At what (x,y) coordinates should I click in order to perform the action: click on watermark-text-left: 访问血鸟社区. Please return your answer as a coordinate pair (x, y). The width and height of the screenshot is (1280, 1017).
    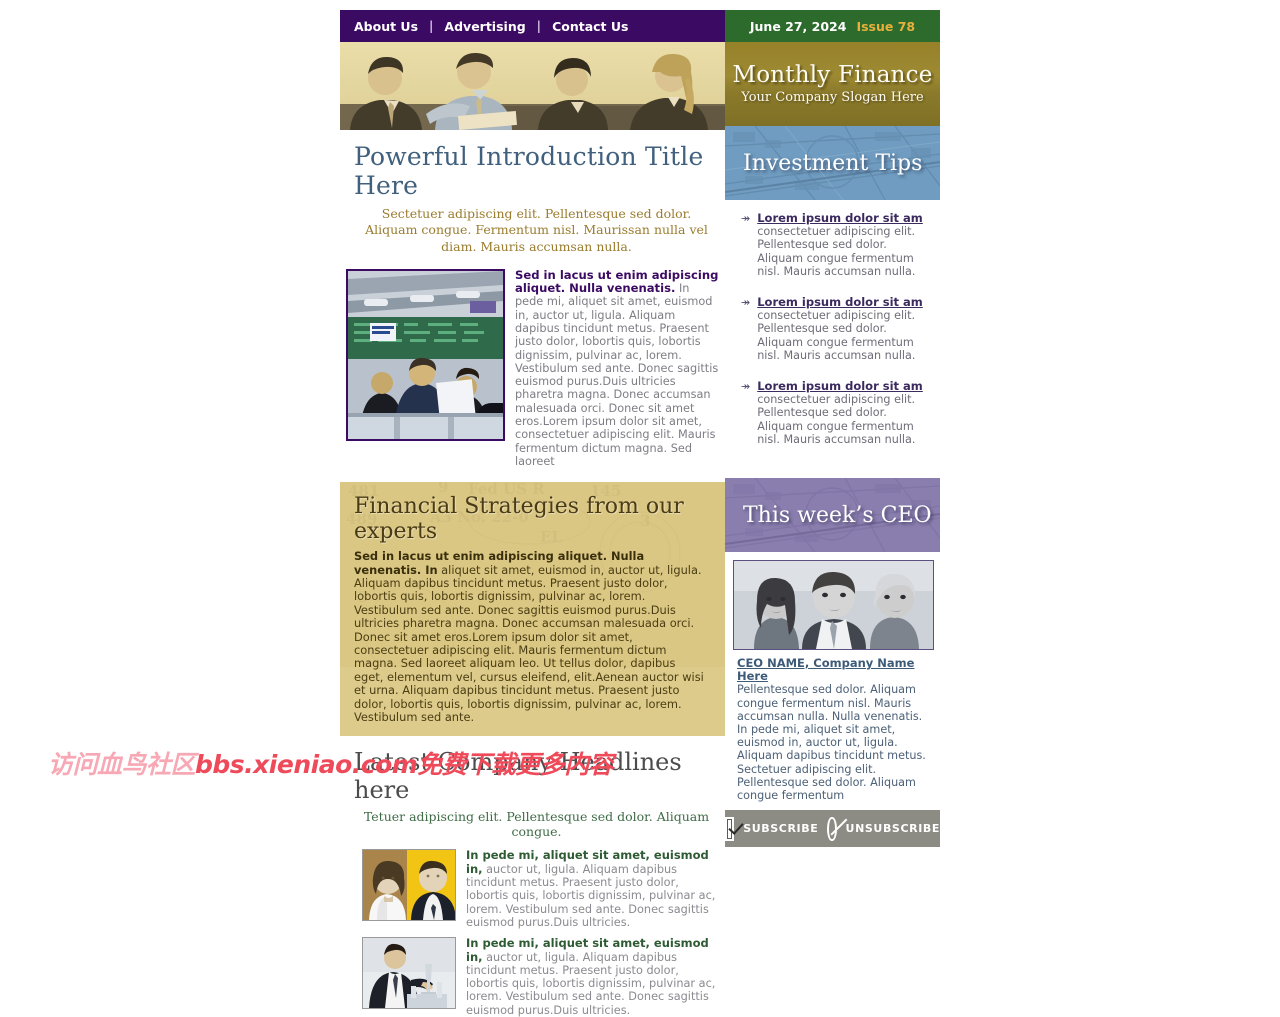
    Looking at the image, I should click on (122, 764).